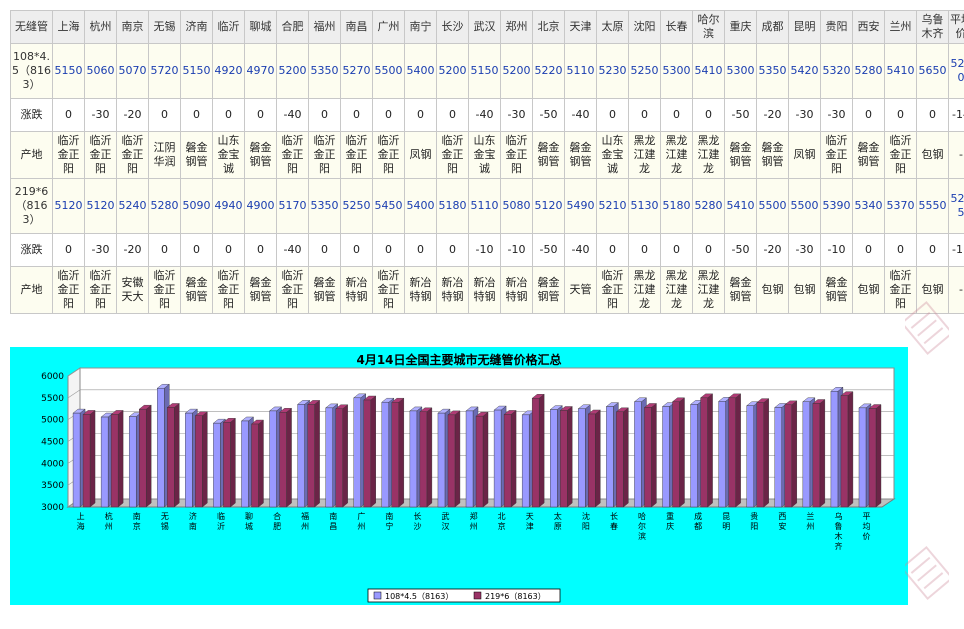  Describe the element at coordinates (900, 206) in the screenshot. I see `price-cell: 5370` at that location.